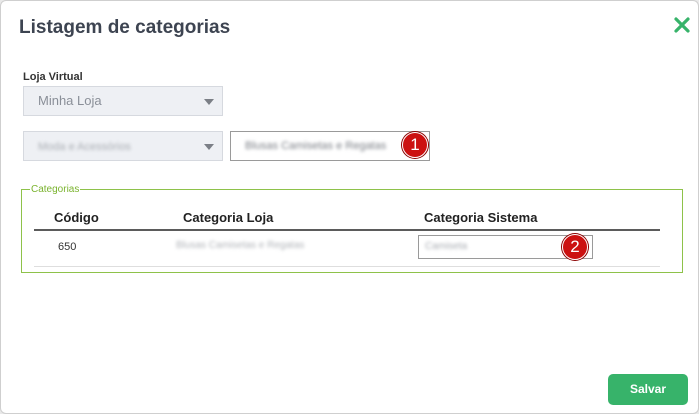 Image resolution: width=699 pixels, height=414 pixels. What do you see at coordinates (67, 247) in the screenshot?
I see `table-cell-codigo: 650` at bounding box center [67, 247].